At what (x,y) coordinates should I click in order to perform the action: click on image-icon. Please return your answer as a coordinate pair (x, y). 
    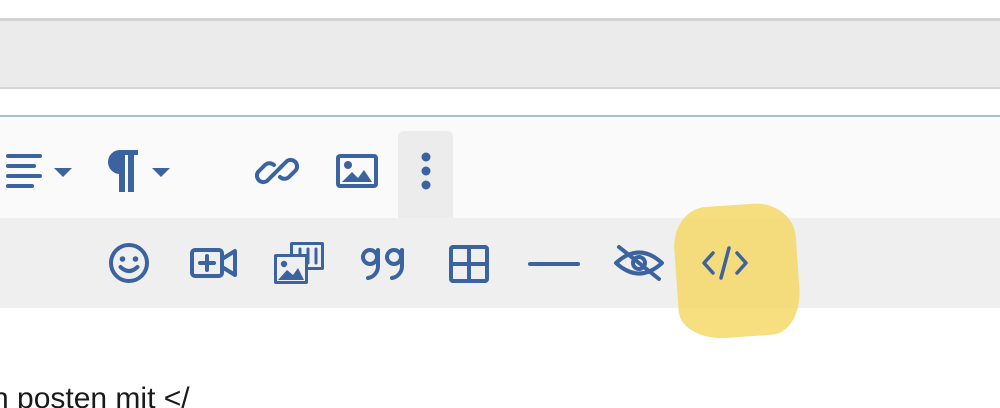
    Looking at the image, I should click on (357, 171).